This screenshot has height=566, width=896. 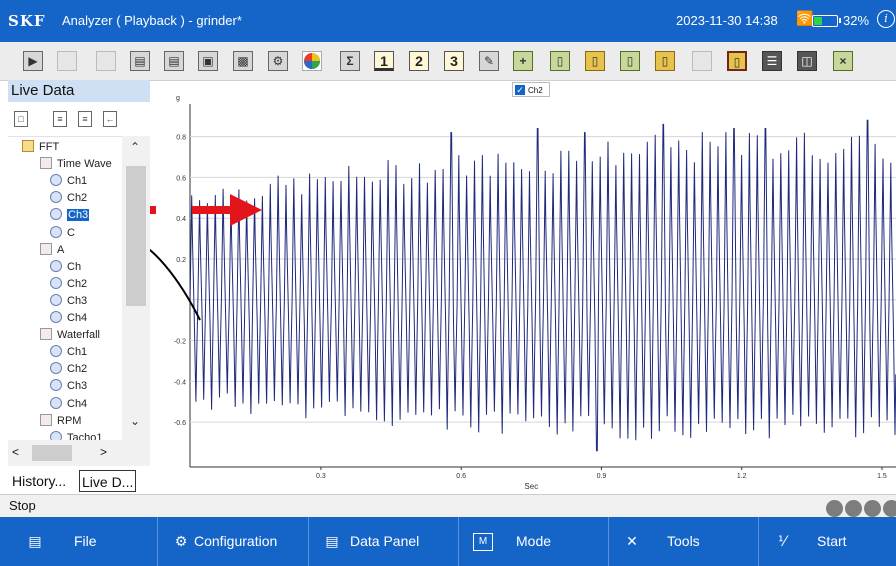 I want to click on two-plot-button: 2, so click(x=419, y=61).